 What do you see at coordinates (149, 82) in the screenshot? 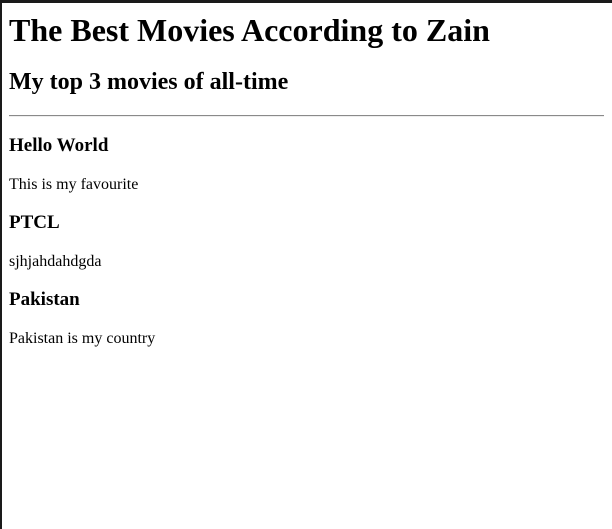
I see `page-subtitle: My top 3 movies of all-time` at bounding box center [149, 82].